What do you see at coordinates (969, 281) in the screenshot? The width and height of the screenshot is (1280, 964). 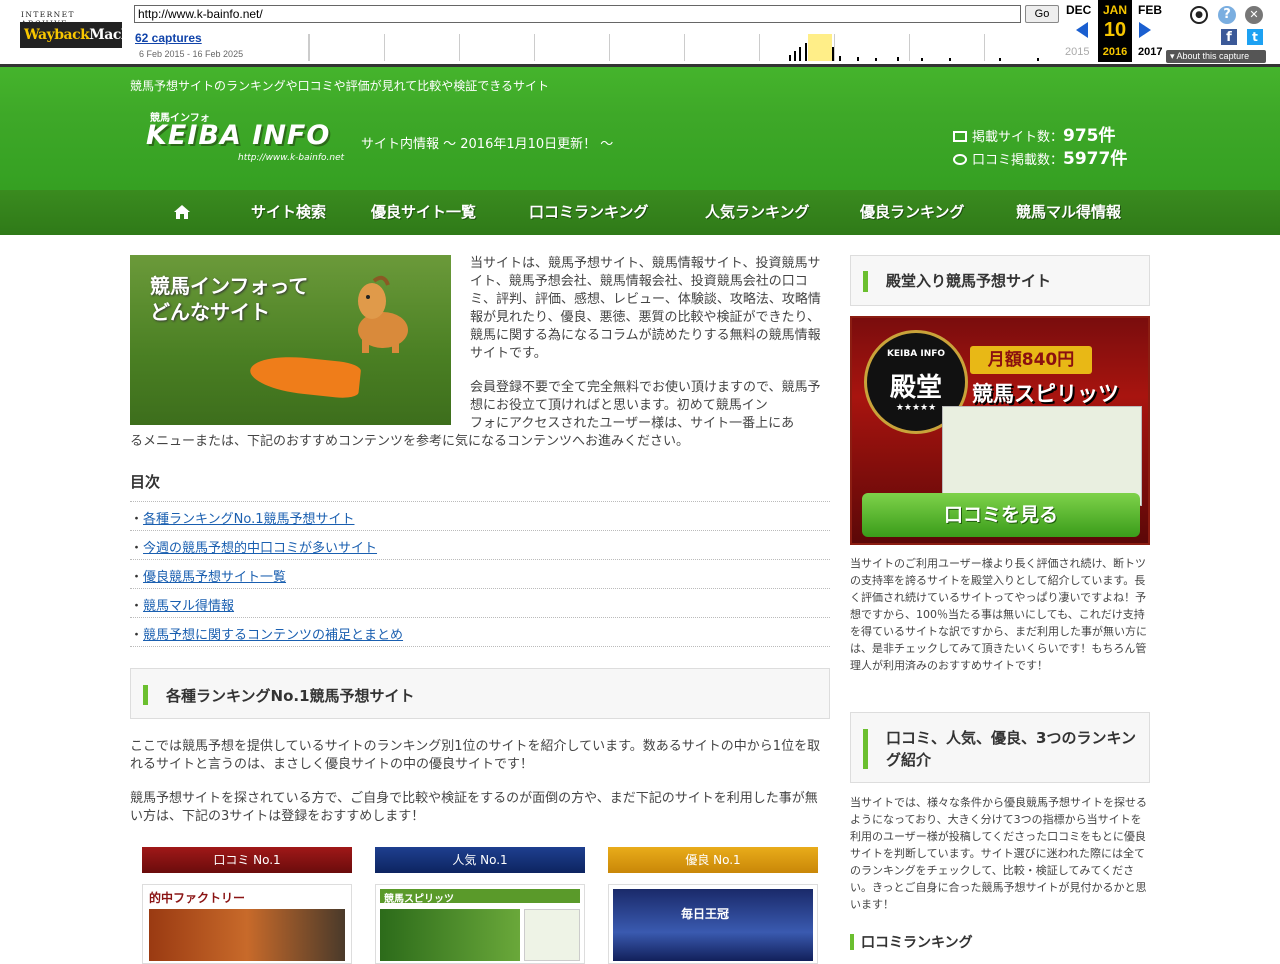 I see `hof-title: 殿堂入り競馬予想サイト` at bounding box center [969, 281].